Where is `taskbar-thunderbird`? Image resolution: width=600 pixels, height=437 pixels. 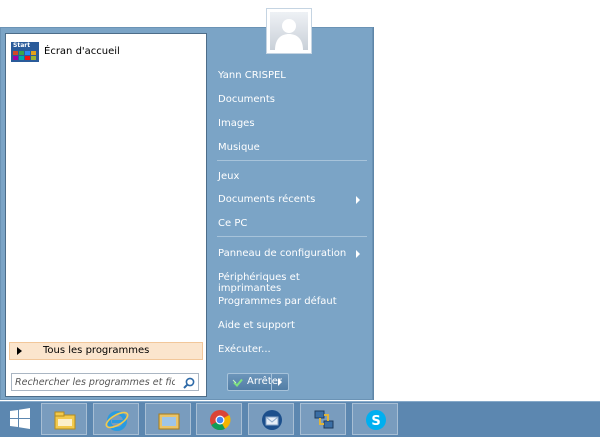
taskbar-thunderbird is located at coordinates (271, 419).